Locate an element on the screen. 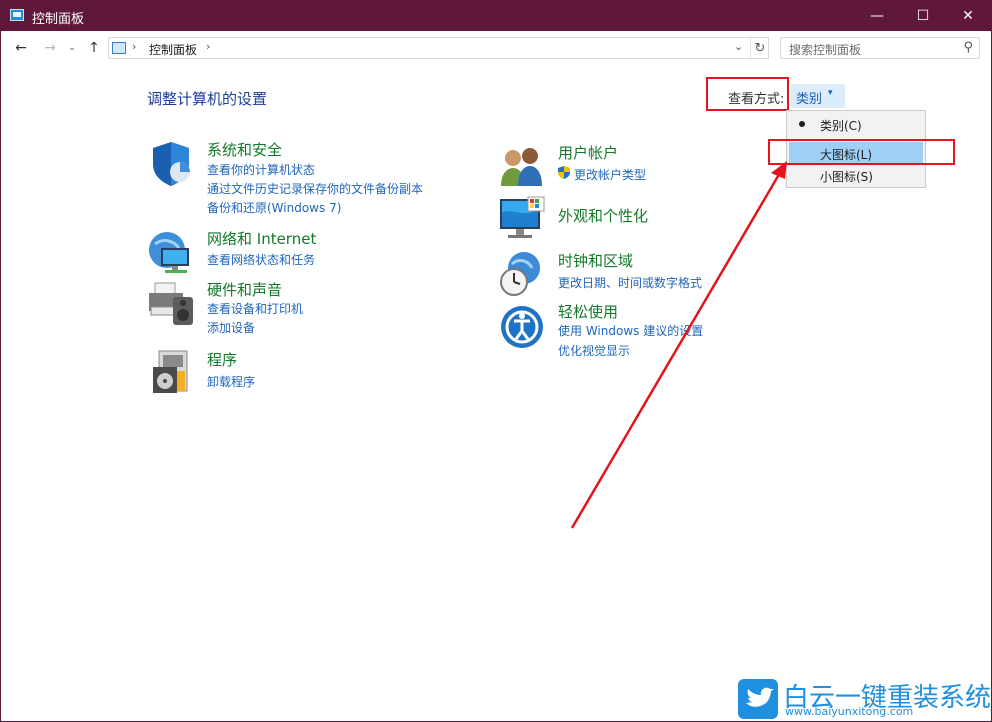  category-link: 更改帐户类型 is located at coordinates (610, 174).